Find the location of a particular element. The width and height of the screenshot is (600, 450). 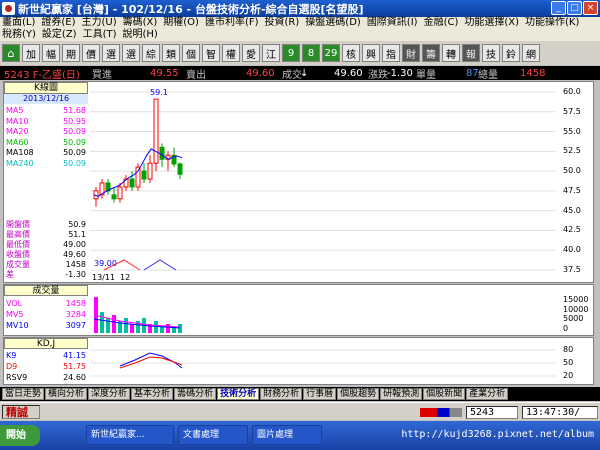

volume-chart is located at coordinates (323, 310).